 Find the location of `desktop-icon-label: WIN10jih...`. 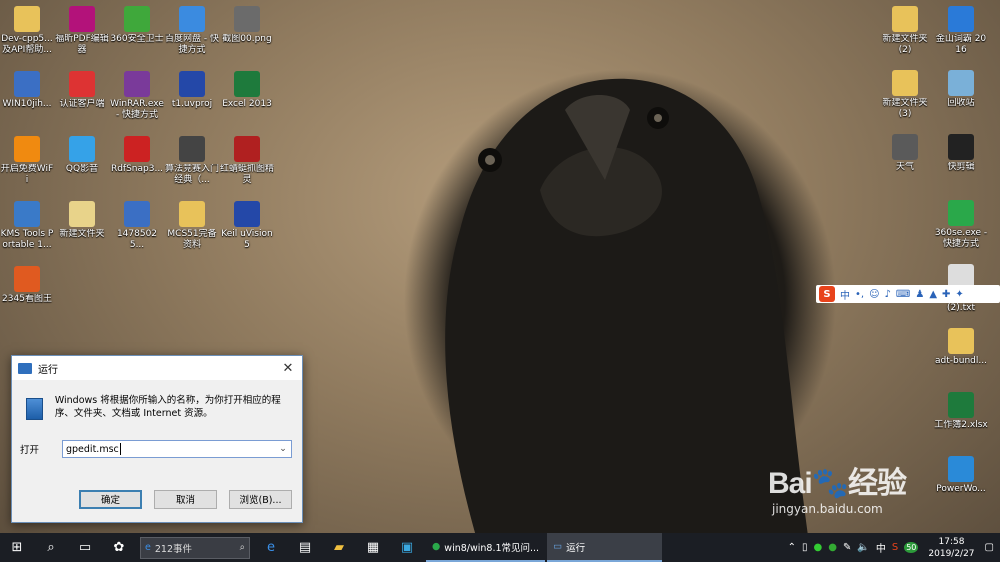

desktop-icon-label: WIN10jih... is located at coordinates (27, 104).